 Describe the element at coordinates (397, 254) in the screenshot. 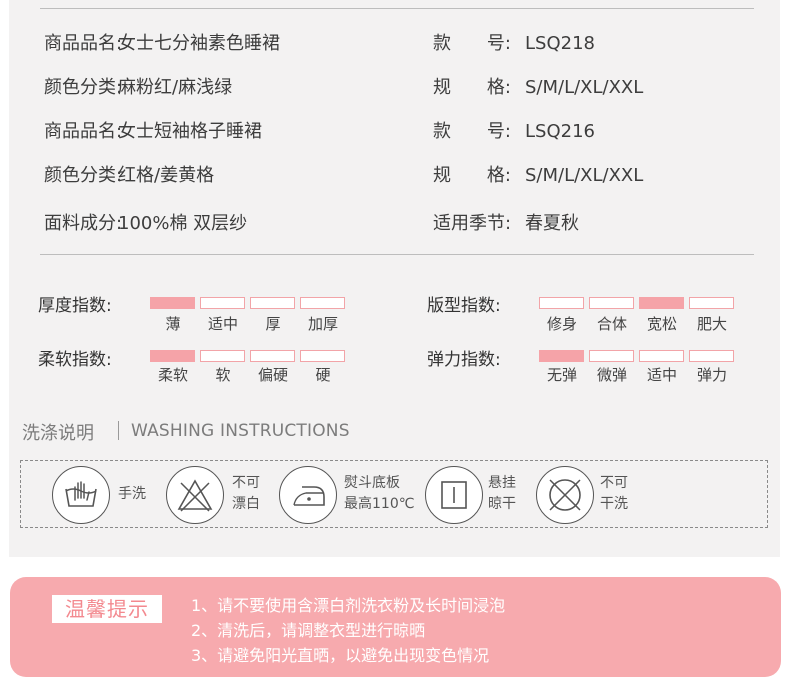

I see `mid-divider` at that location.